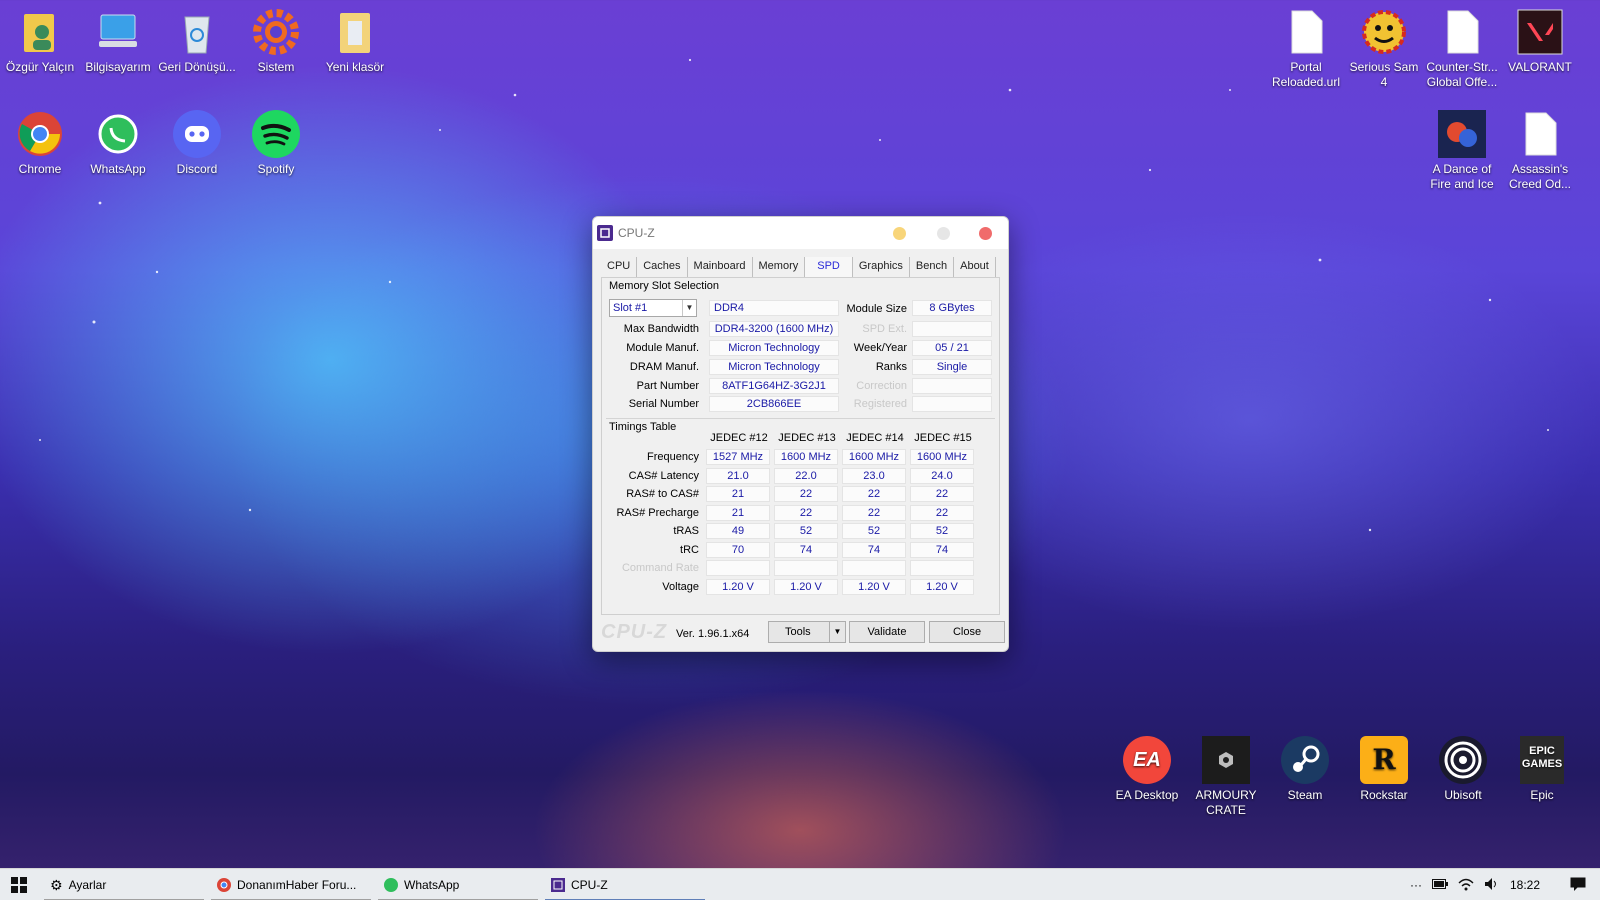  What do you see at coordinates (932, 267) in the screenshot?
I see `tab-bench: Bench` at bounding box center [932, 267].